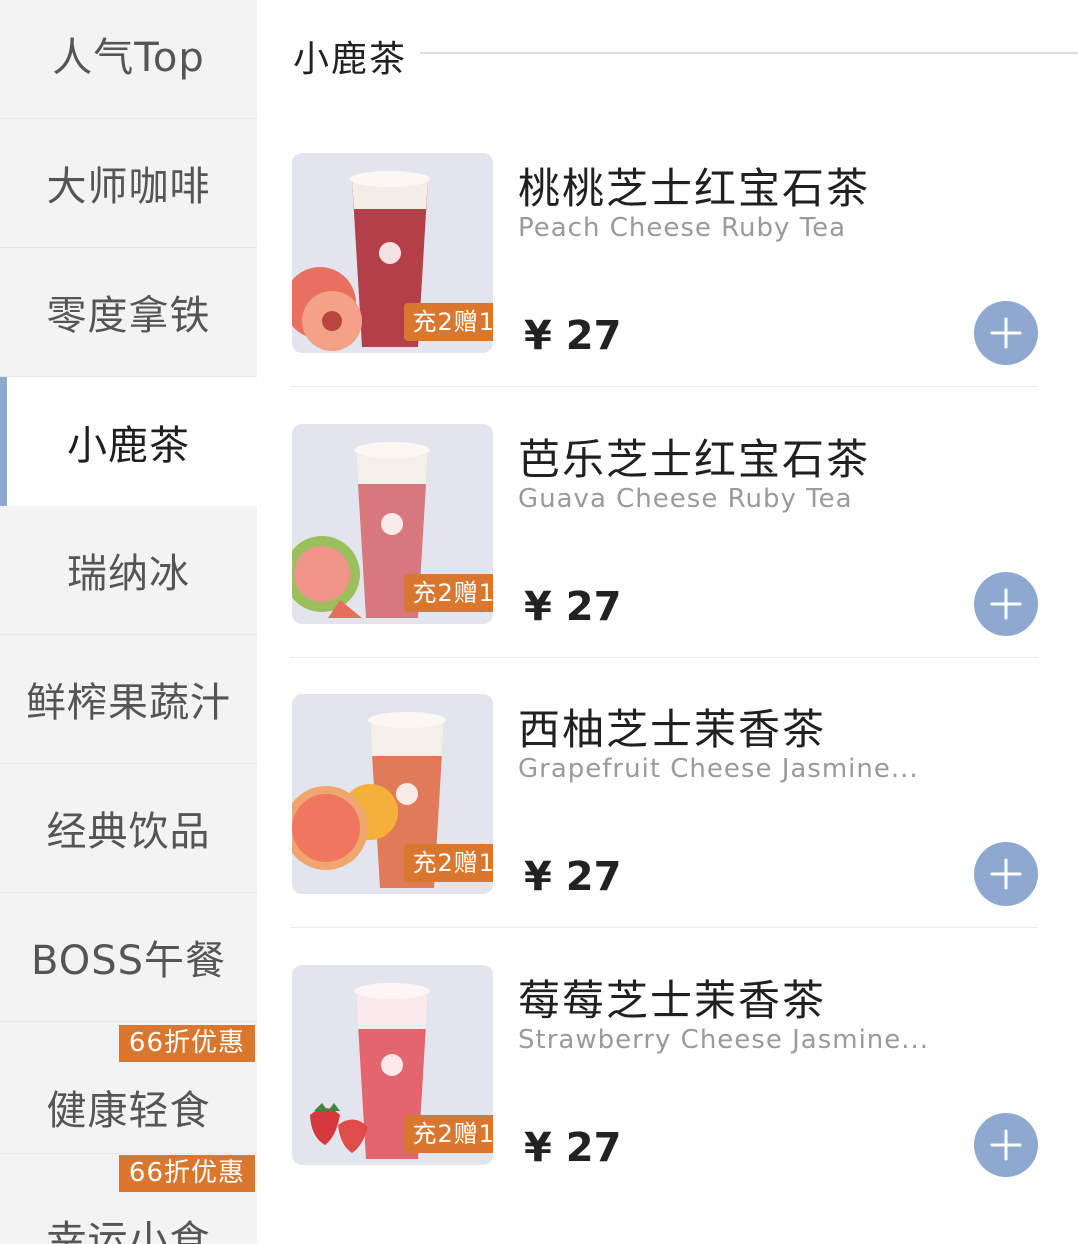 The image size is (1078, 1244). I want to click on sidebar-item-rena-ice: 瑞纳冰, so click(128, 570).